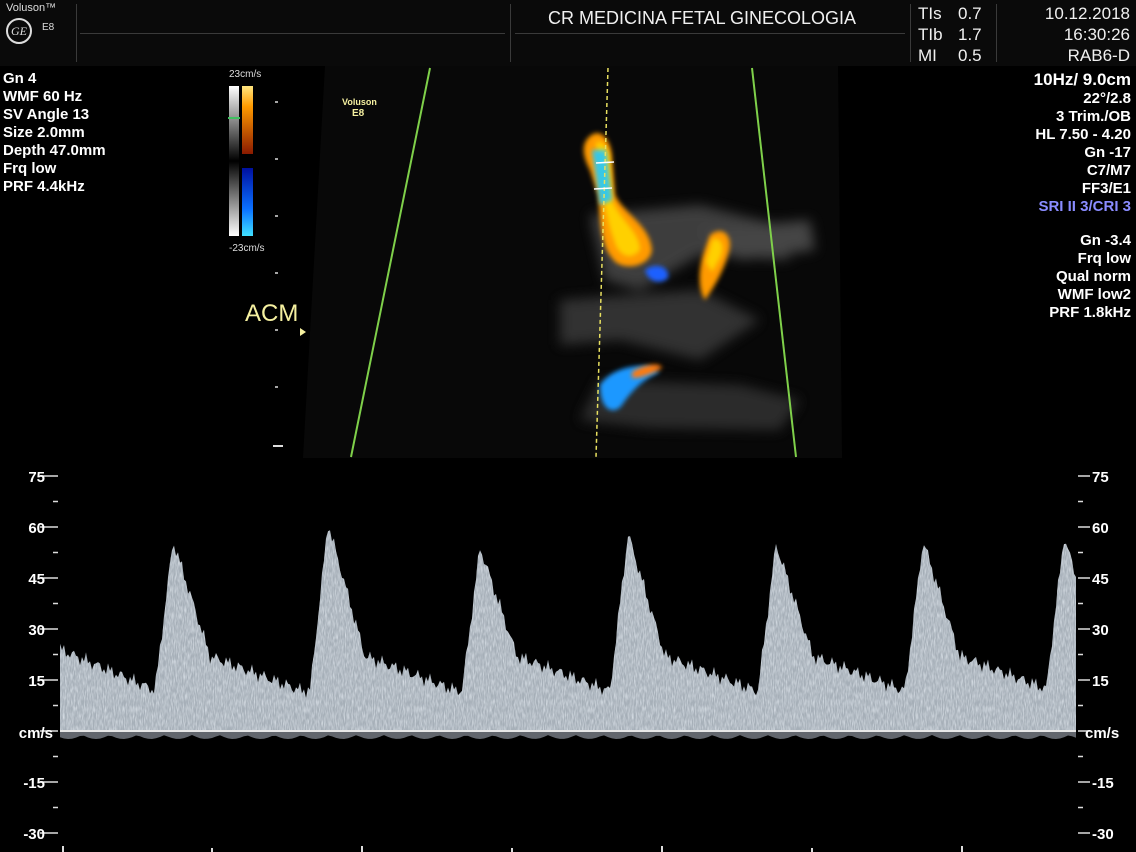 The height and width of the screenshot is (852, 1136). I want to click on color-scale-bottom: -23cm/s, so click(247, 248).